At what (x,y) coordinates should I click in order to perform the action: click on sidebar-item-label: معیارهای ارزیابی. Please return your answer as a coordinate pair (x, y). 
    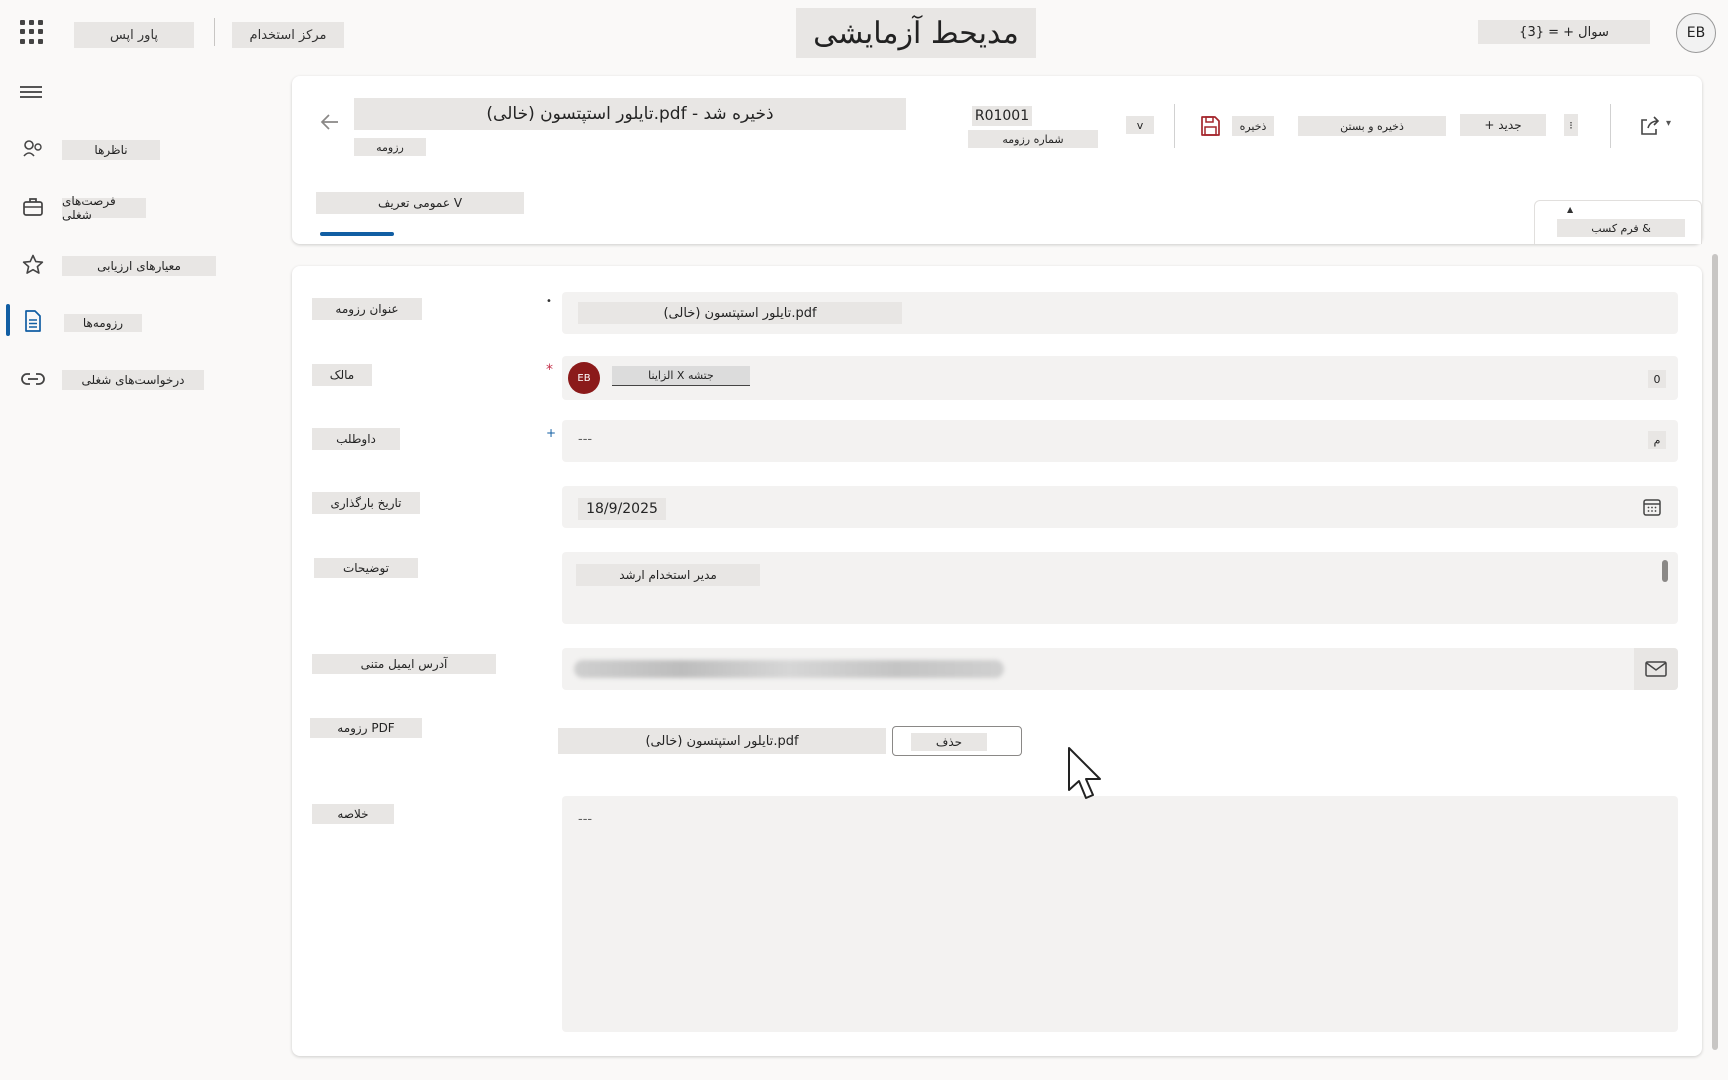
    Looking at the image, I should click on (139, 266).